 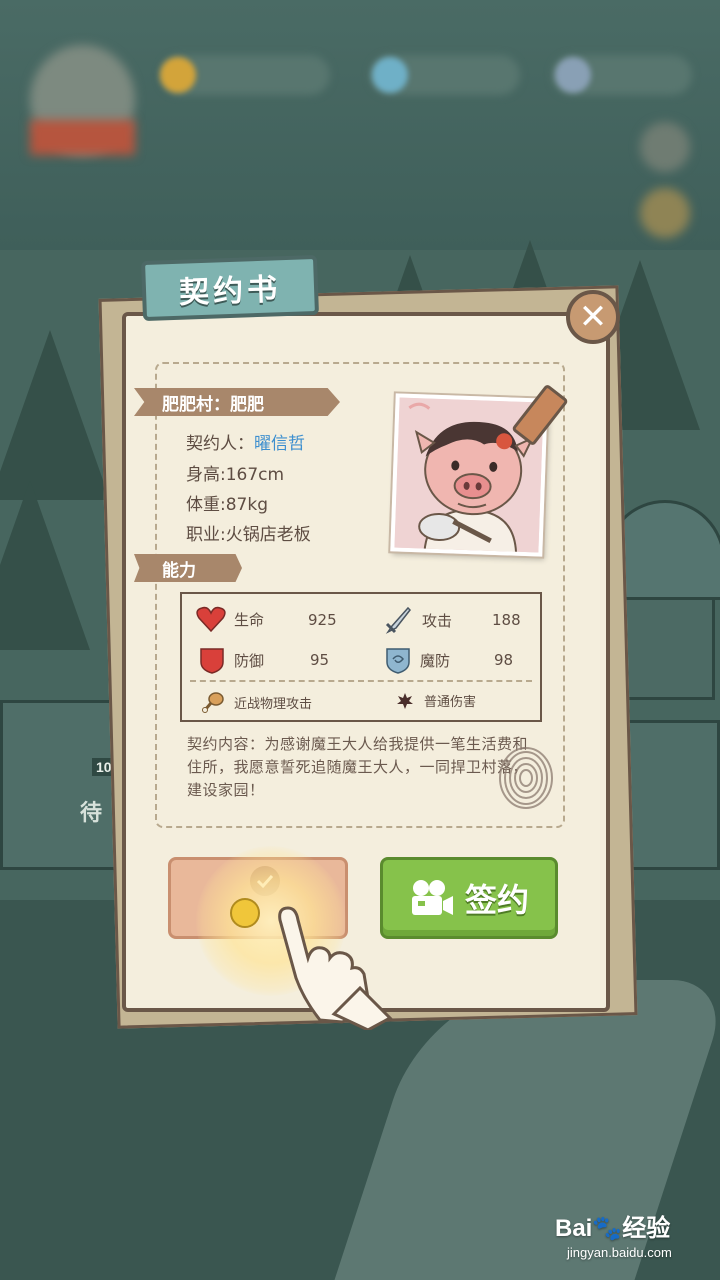 What do you see at coordinates (213, 404) in the screenshot?
I see `character-name: 肥肥村：肥肥` at bounding box center [213, 404].